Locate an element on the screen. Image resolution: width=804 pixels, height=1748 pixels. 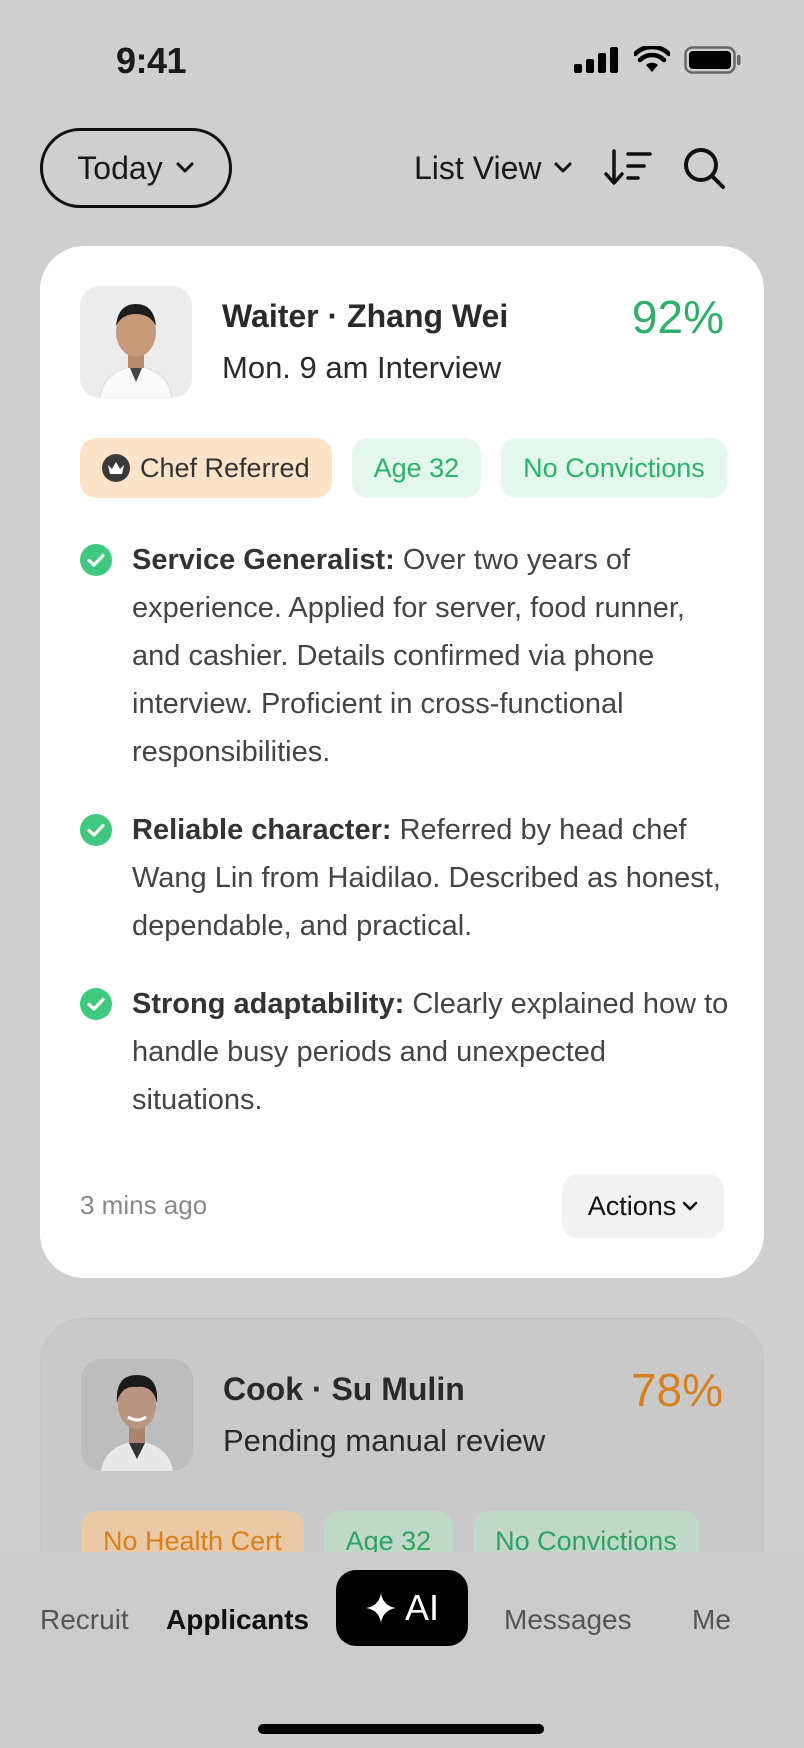
tag-no-convictions: No Convictions is located at coordinates (614, 468).